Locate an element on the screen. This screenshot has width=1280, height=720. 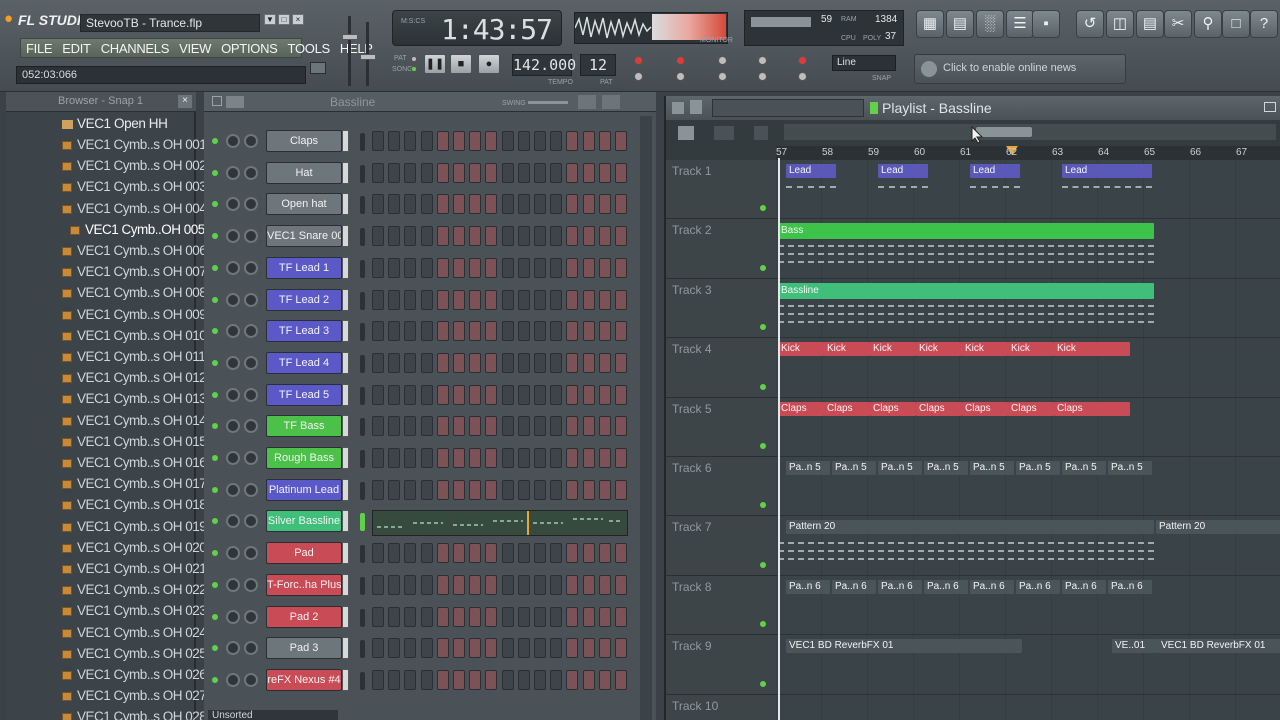
mixer-icon: ☰ is located at coordinates (1020, 24).